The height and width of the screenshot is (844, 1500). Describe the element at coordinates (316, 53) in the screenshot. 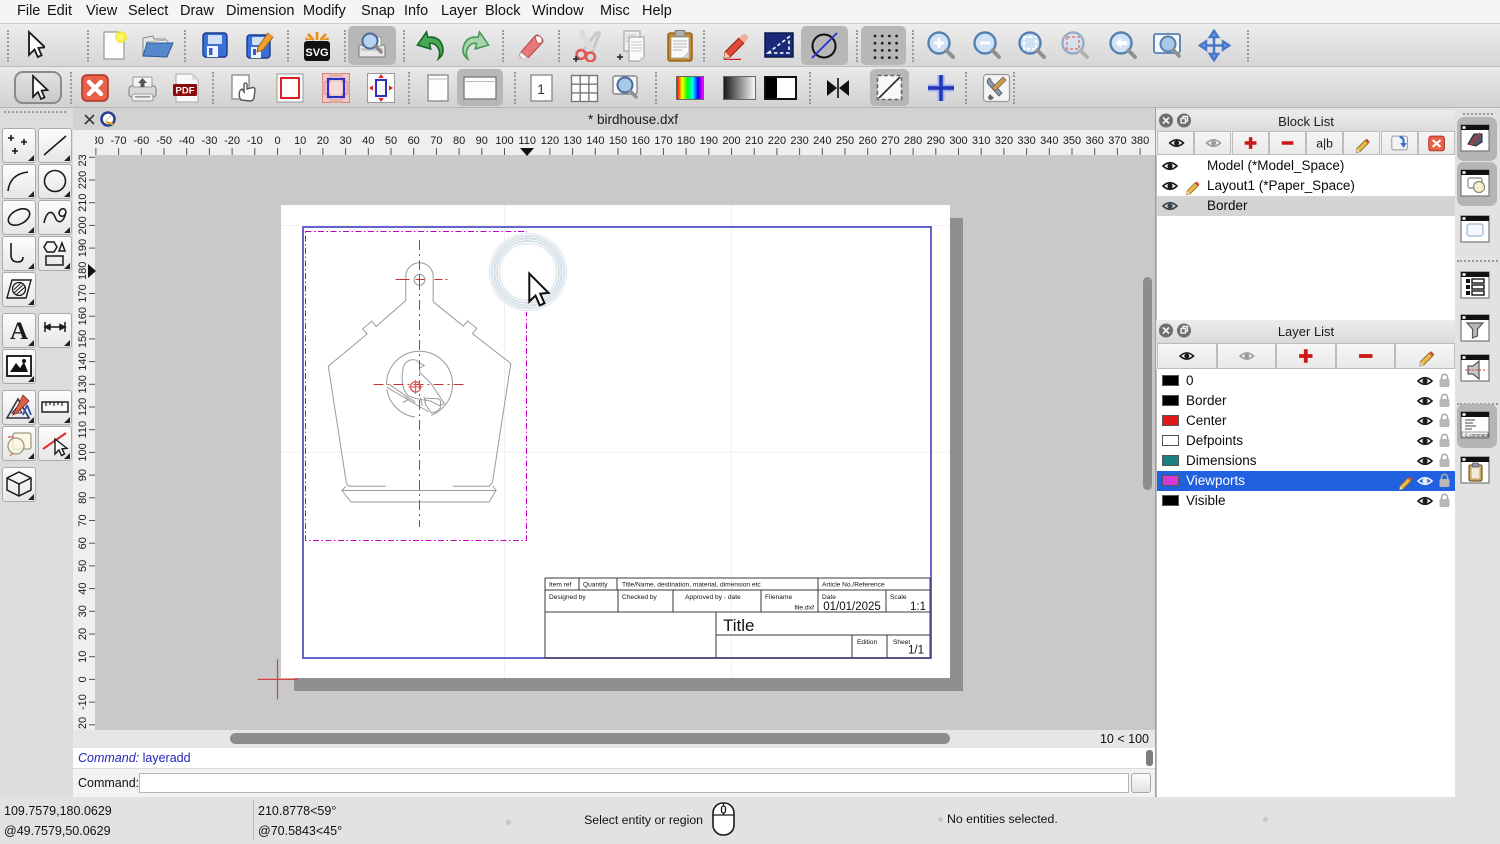

I see `svg-text: SVG` at that location.